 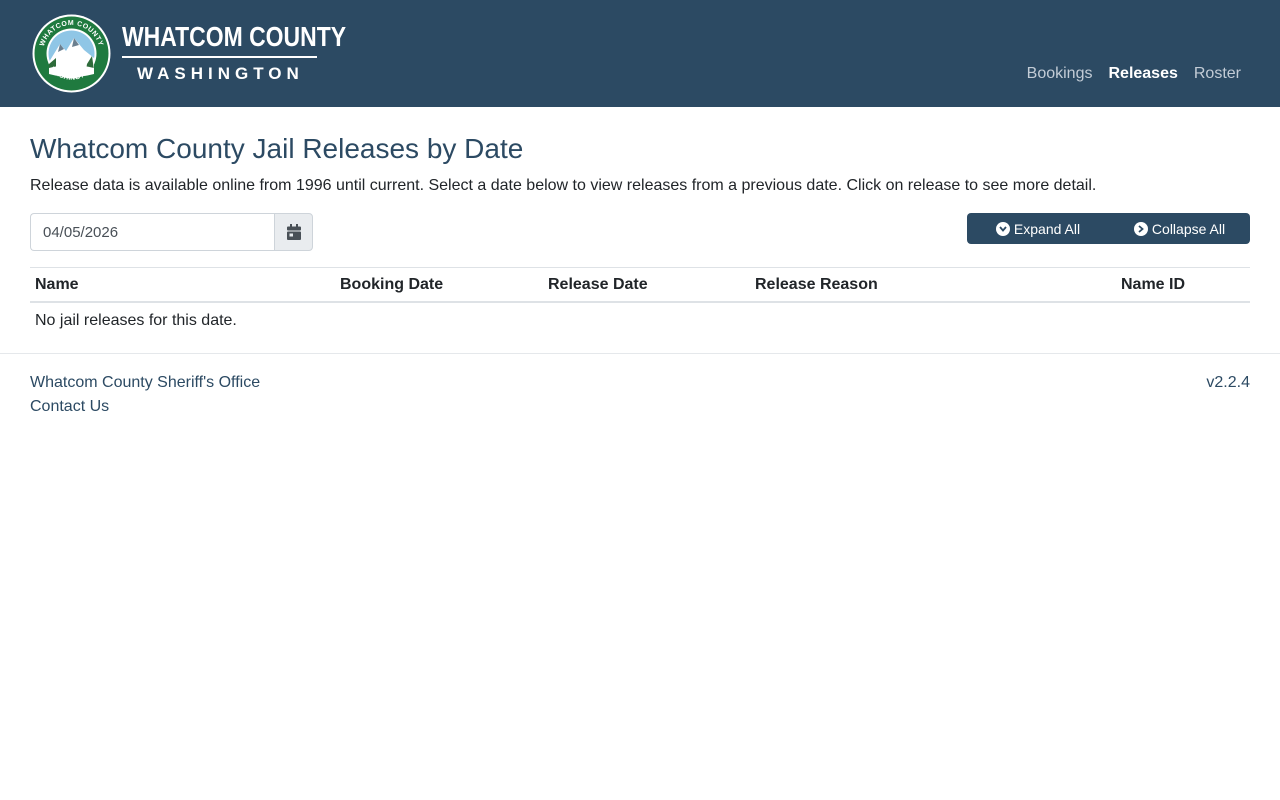 I want to click on table-empty-message: No jail releases for this date., so click(x=136, y=320).